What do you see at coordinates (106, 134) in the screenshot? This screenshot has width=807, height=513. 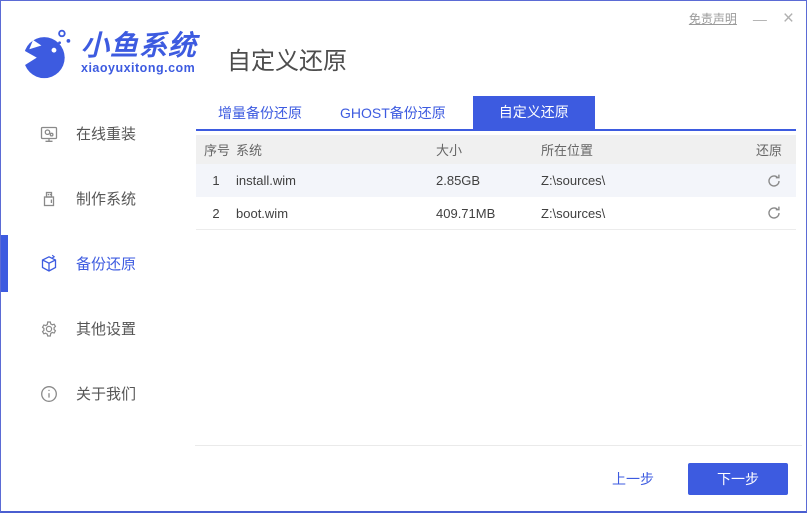 I see `sidebar-item-label: 在线重装` at bounding box center [106, 134].